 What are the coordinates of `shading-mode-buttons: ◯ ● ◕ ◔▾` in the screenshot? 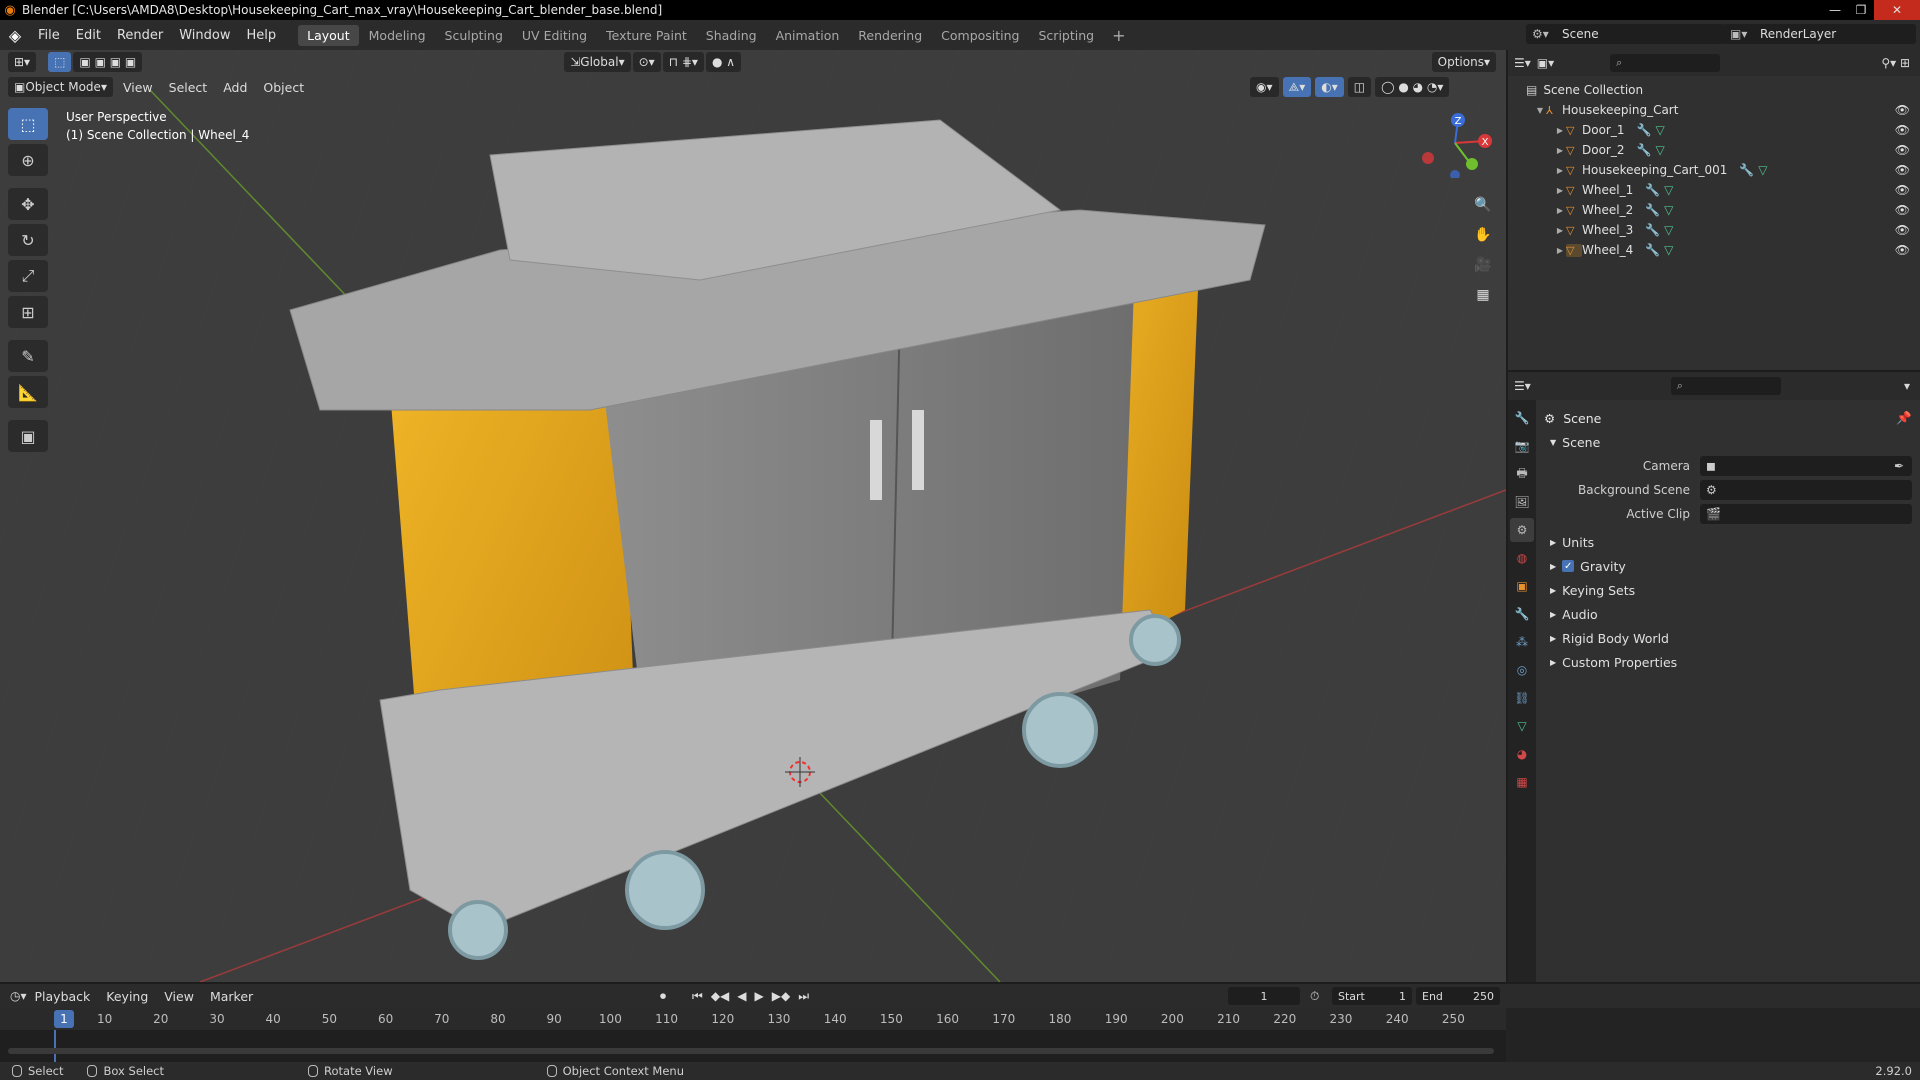 It's located at (1412, 87).